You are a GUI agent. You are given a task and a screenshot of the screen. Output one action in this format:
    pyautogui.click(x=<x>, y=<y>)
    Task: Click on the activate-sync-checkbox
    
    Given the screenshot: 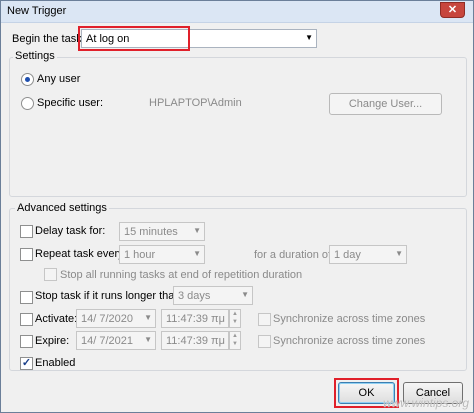 What is the action you would take?
    pyautogui.click(x=264, y=319)
    